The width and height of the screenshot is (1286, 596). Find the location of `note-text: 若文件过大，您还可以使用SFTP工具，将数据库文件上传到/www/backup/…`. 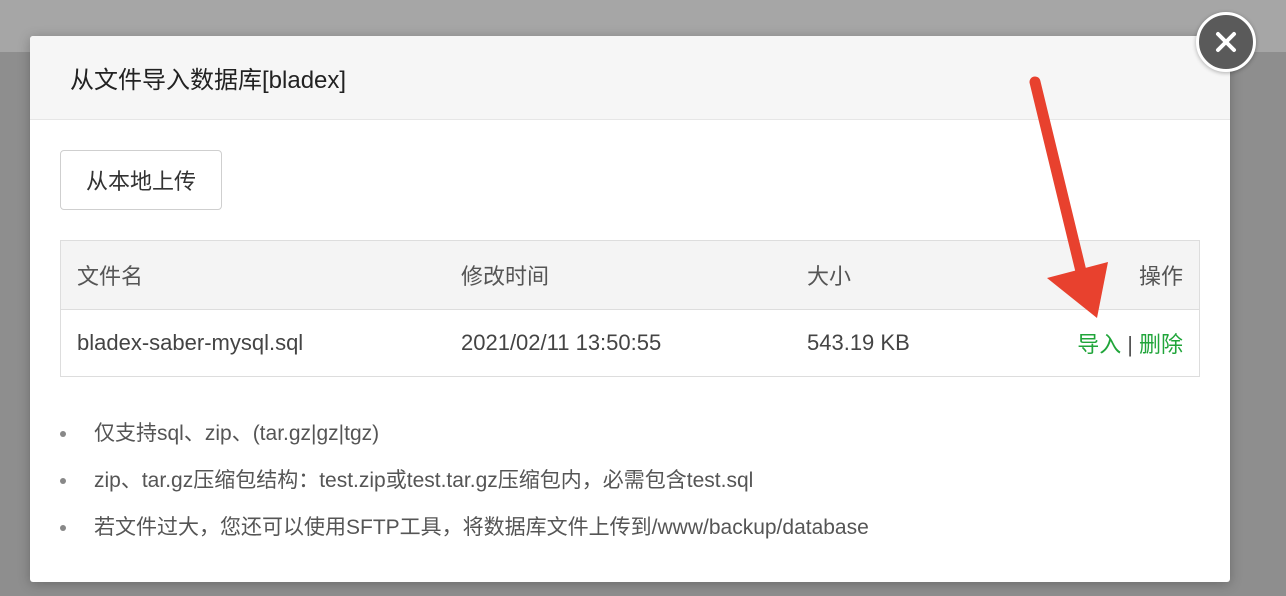

note-text: 若文件过大，您还可以使用SFTP工具，将数据库文件上传到/www/backup/… is located at coordinates (481, 527).